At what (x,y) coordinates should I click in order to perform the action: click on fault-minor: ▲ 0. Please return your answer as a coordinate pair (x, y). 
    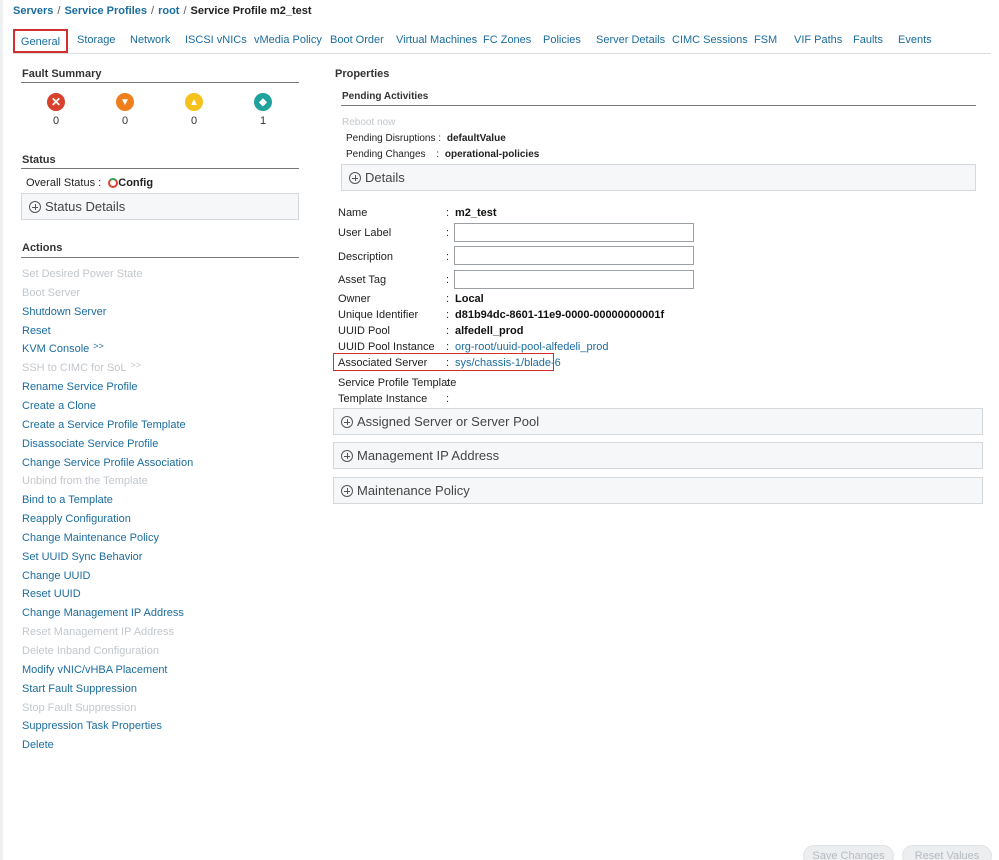
    Looking at the image, I should click on (194, 110).